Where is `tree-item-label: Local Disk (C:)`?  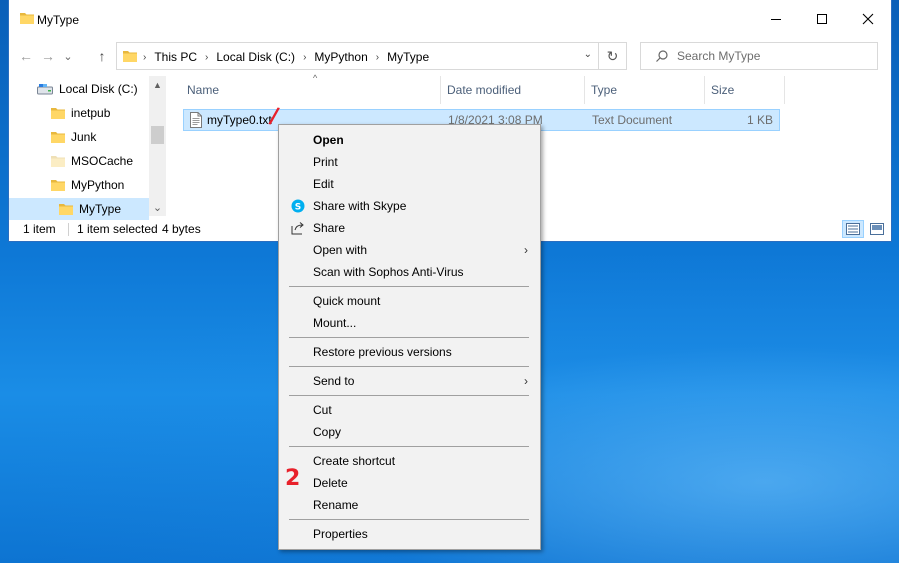
tree-item-label: Local Disk (C:) is located at coordinates (98, 89).